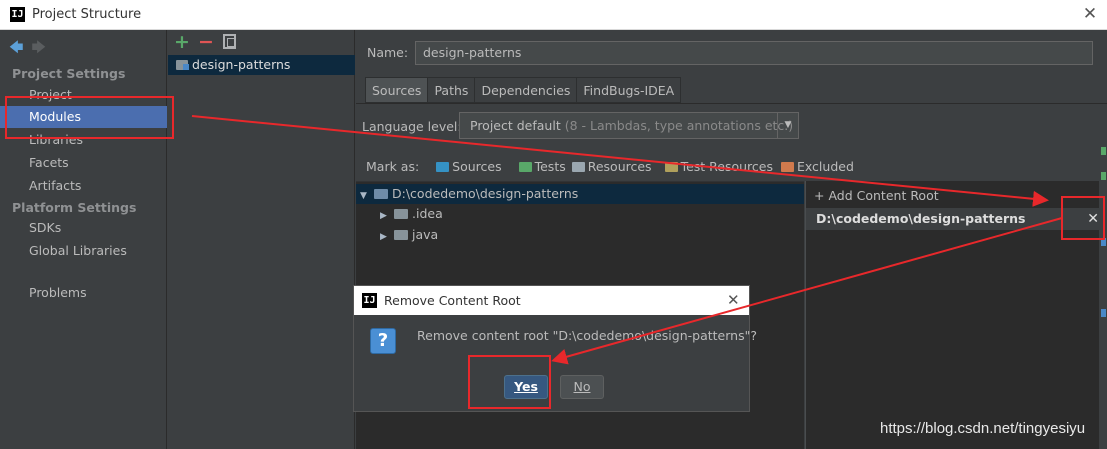 This screenshot has width=1107, height=449. I want to click on module-name-input: design-patterns, so click(754, 53).